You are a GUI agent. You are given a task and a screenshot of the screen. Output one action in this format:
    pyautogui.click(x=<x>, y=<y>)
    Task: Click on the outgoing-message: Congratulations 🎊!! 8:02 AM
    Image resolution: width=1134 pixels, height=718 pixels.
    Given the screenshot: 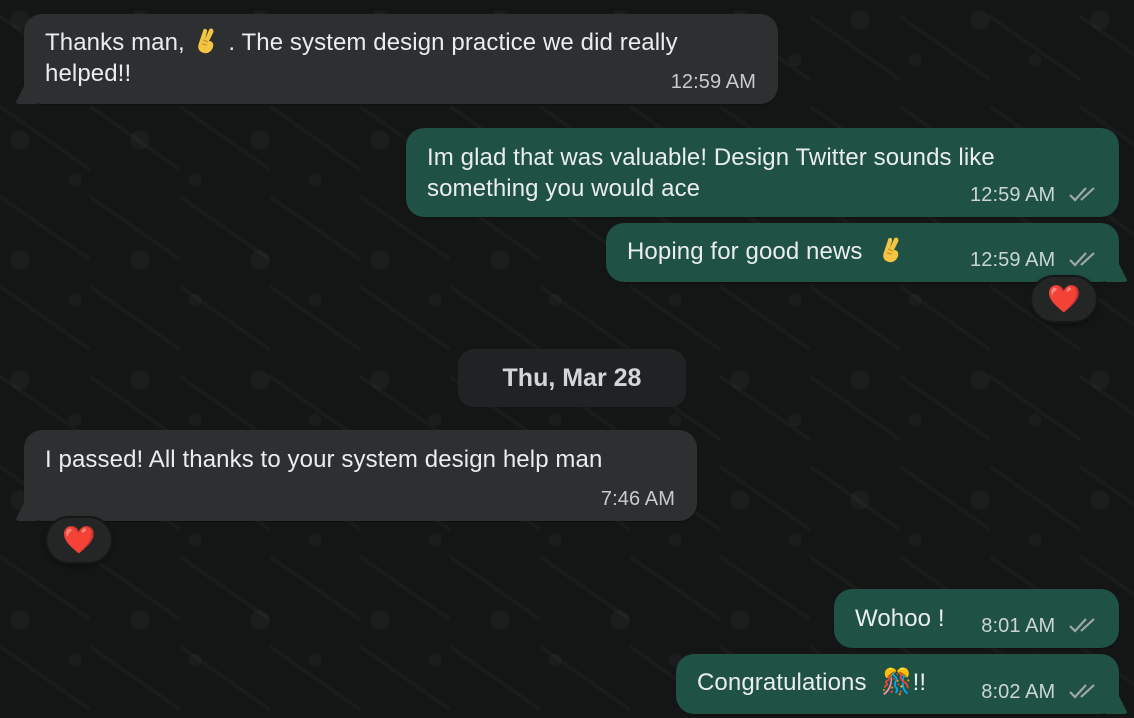 What is the action you would take?
    pyautogui.click(x=902, y=684)
    